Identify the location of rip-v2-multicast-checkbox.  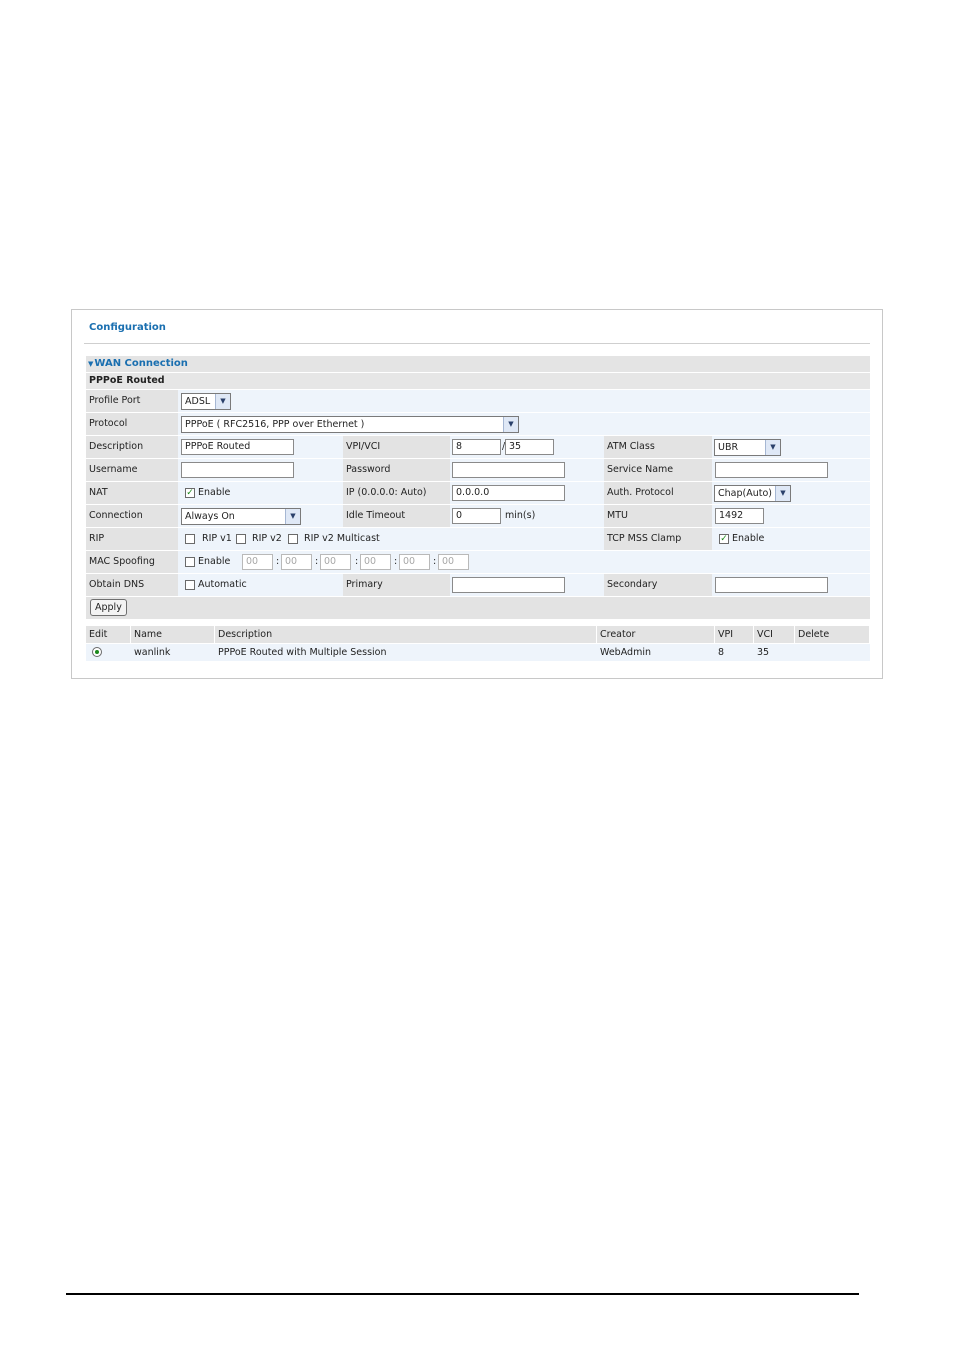
(293, 539).